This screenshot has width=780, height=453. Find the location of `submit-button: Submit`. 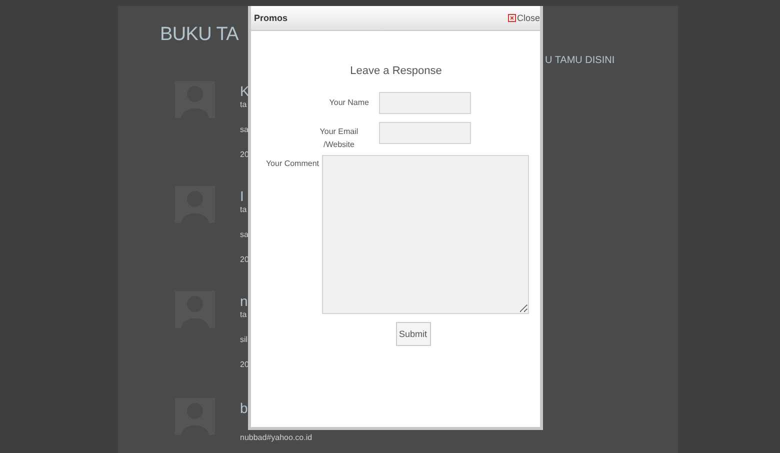

submit-button: Submit is located at coordinates (413, 334).